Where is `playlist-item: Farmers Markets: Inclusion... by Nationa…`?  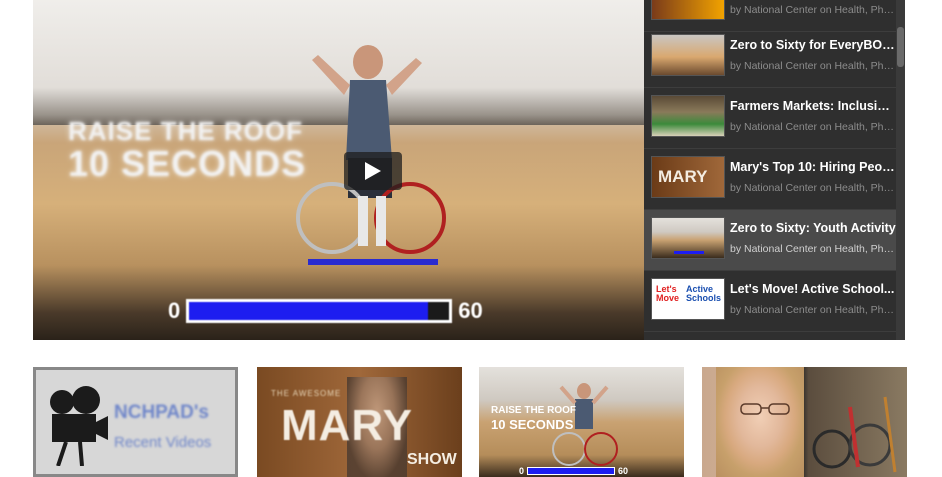 playlist-item: Farmers Markets: Inclusion... by Nationa… is located at coordinates (770, 118).